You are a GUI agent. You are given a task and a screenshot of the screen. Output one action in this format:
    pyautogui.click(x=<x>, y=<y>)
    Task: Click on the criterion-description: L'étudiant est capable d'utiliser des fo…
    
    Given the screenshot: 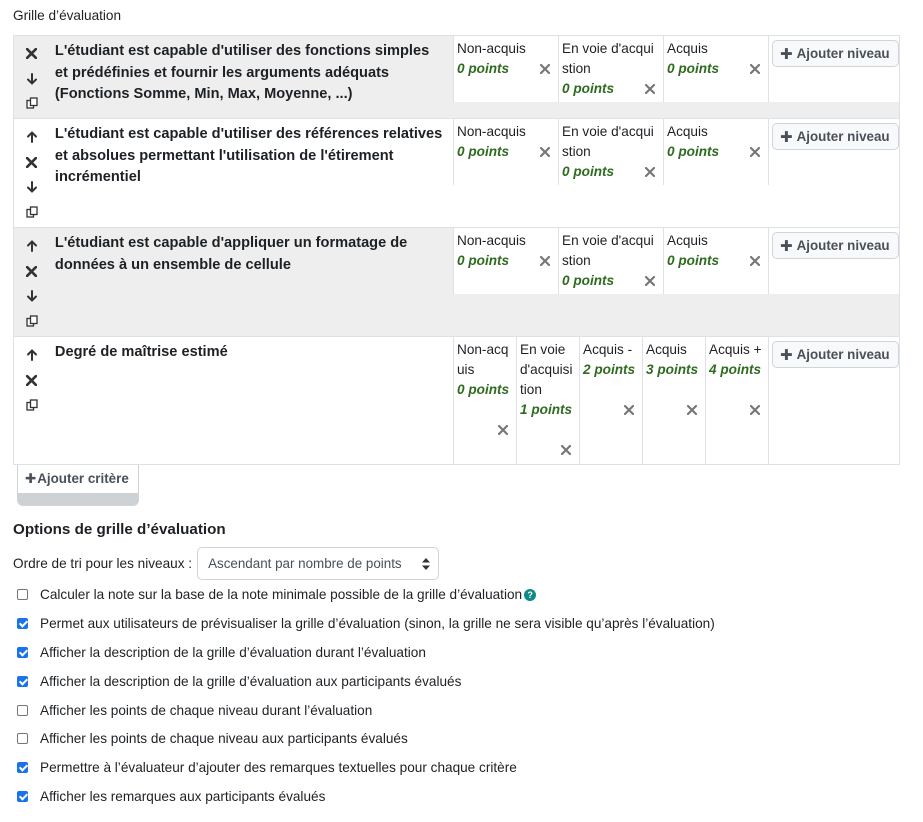 What is the action you would take?
    pyautogui.click(x=251, y=77)
    